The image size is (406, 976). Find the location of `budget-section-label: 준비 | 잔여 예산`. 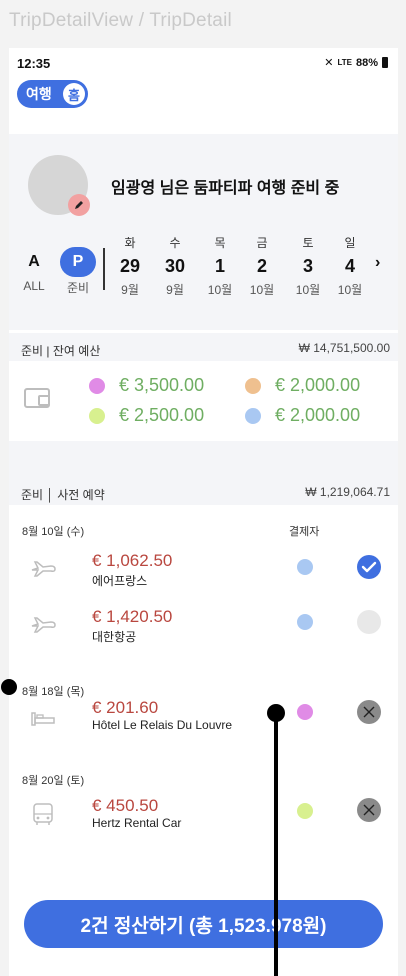

budget-section-label: 준비 | 잔여 예산 is located at coordinates (61, 351).